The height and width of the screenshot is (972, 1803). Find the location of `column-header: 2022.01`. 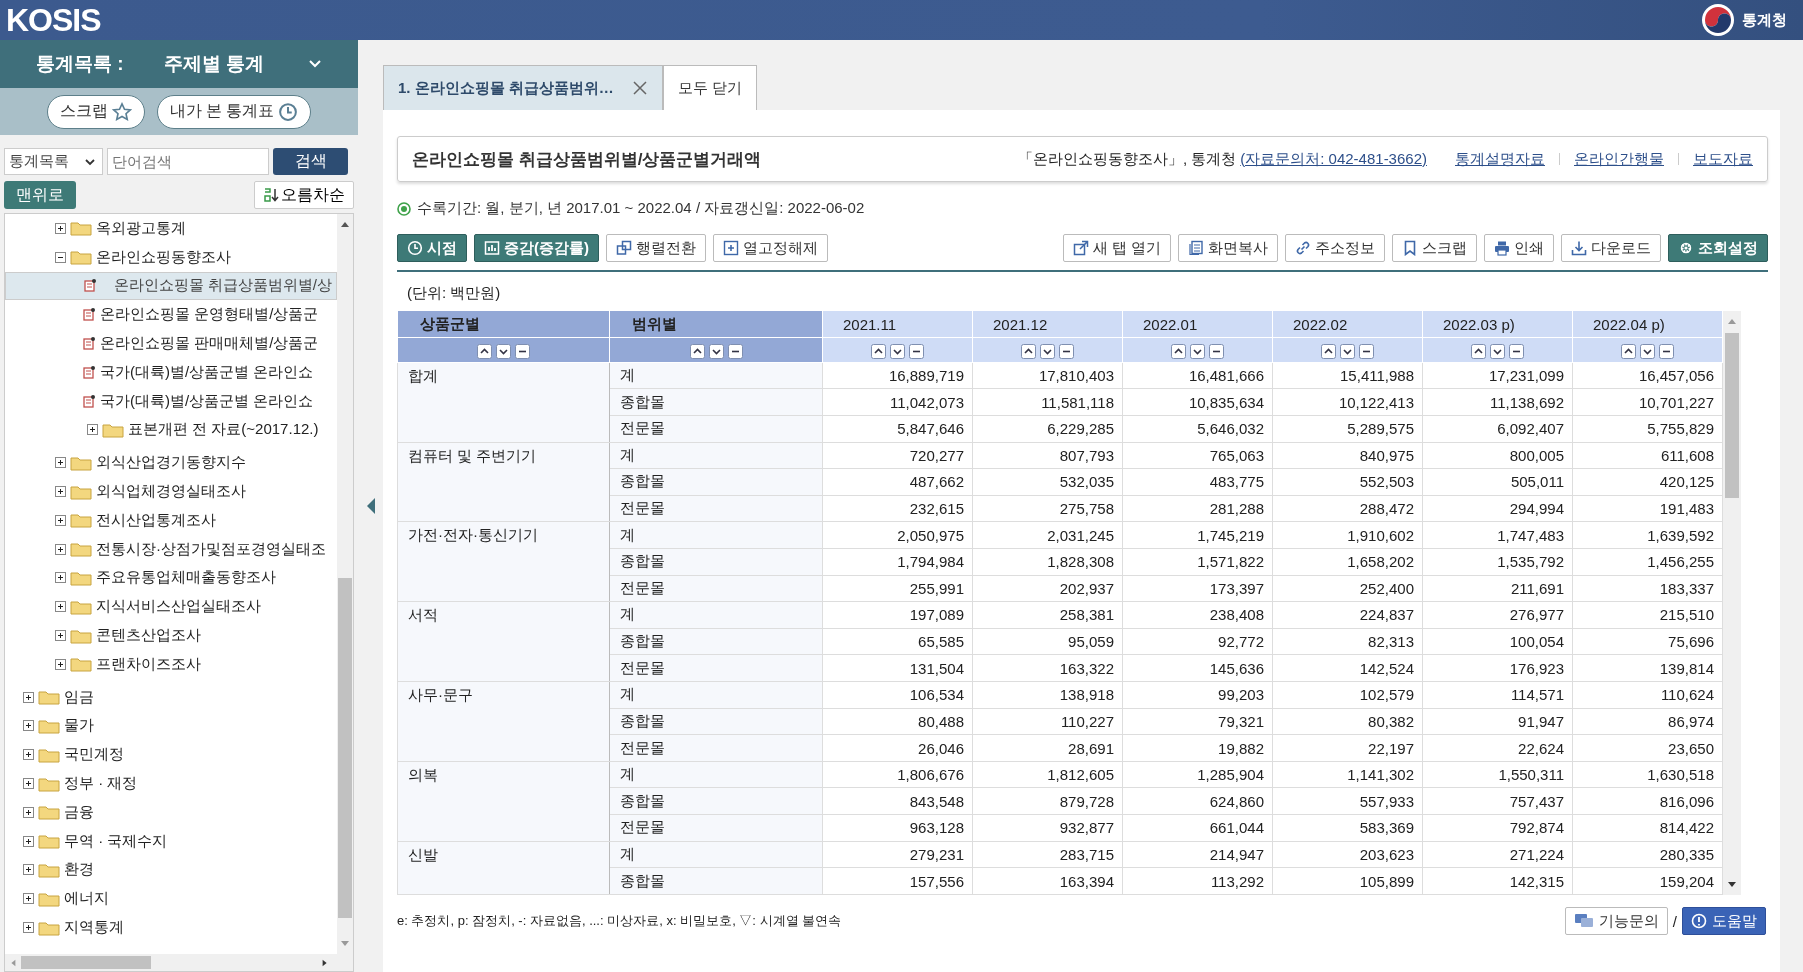

column-header: 2022.01 is located at coordinates (1197, 324).